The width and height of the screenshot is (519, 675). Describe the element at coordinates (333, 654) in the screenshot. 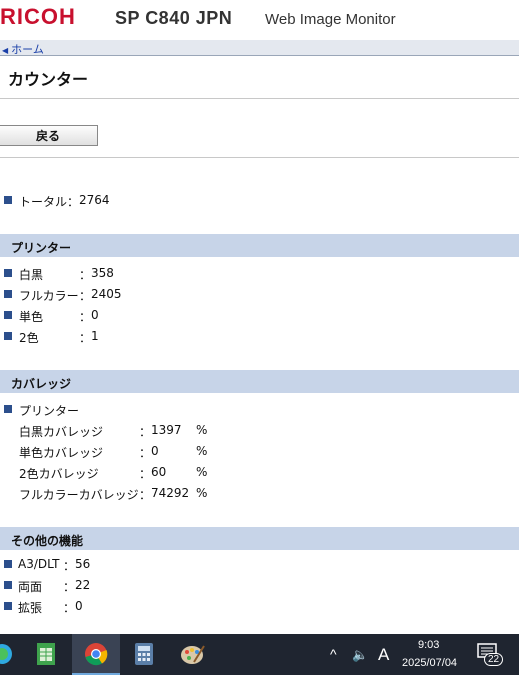

I see `chevron-up-icon: ^` at that location.